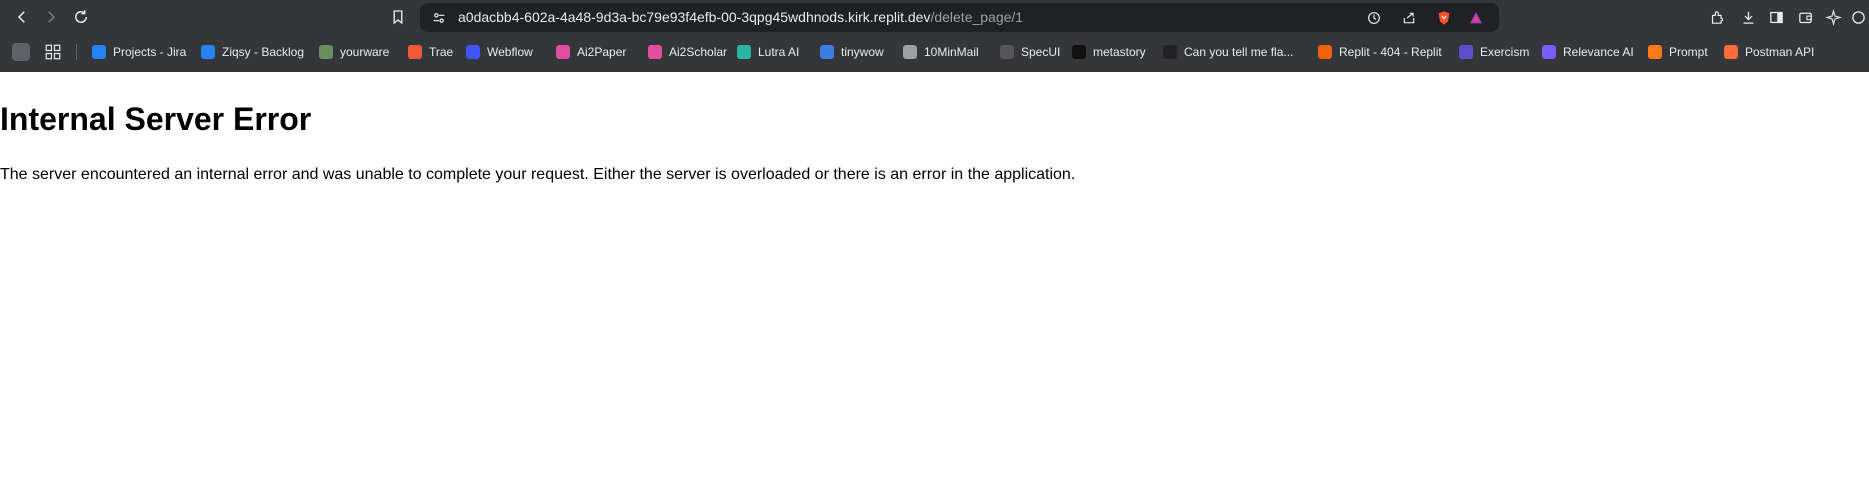 The height and width of the screenshot is (479, 1869). Describe the element at coordinates (21, 52) in the screenshot. I see `profile-square-icon` at that location.